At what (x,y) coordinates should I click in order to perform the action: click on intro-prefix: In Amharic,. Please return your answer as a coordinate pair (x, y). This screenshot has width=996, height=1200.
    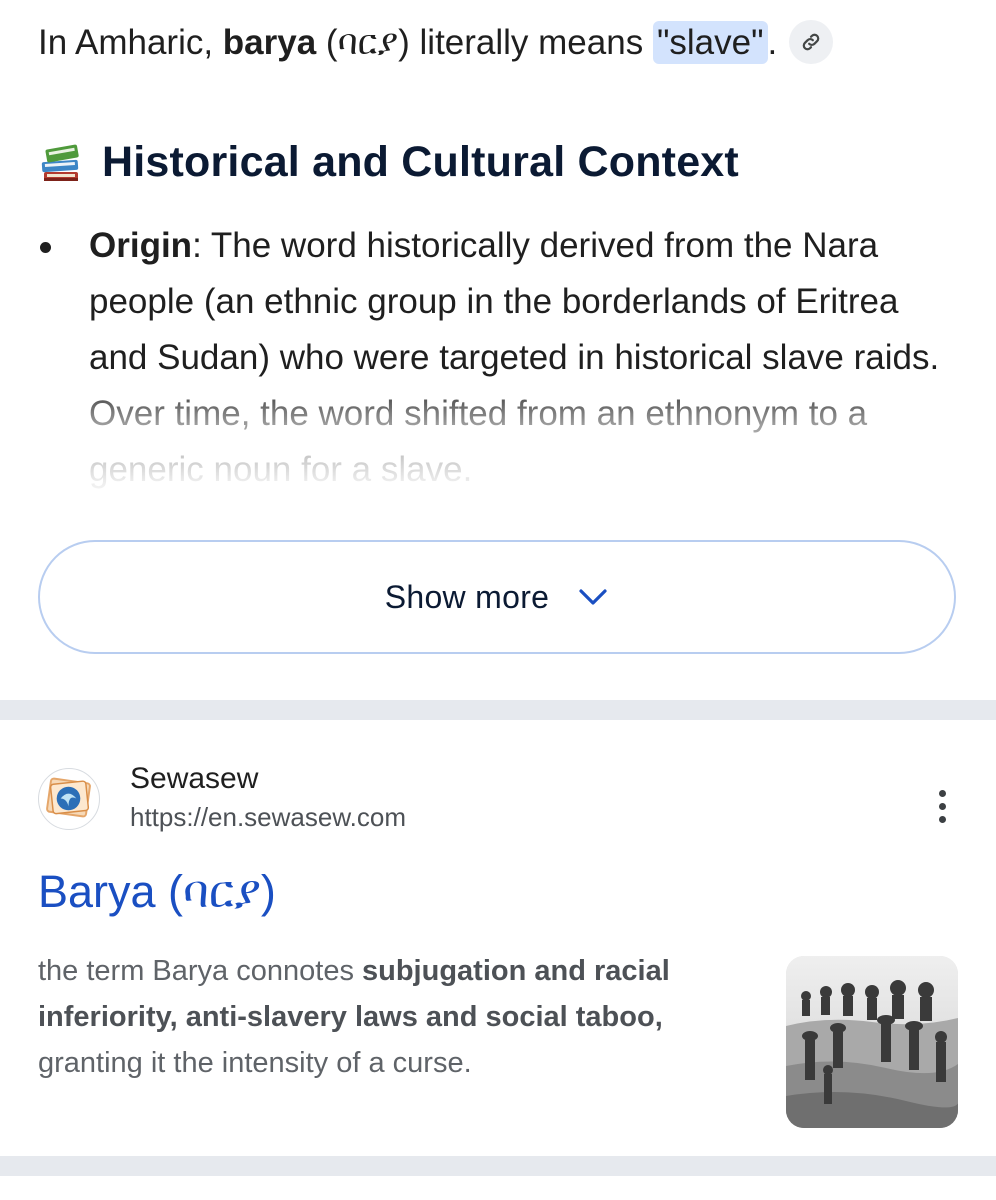
    Looking at the image, I should click on (130, 42).